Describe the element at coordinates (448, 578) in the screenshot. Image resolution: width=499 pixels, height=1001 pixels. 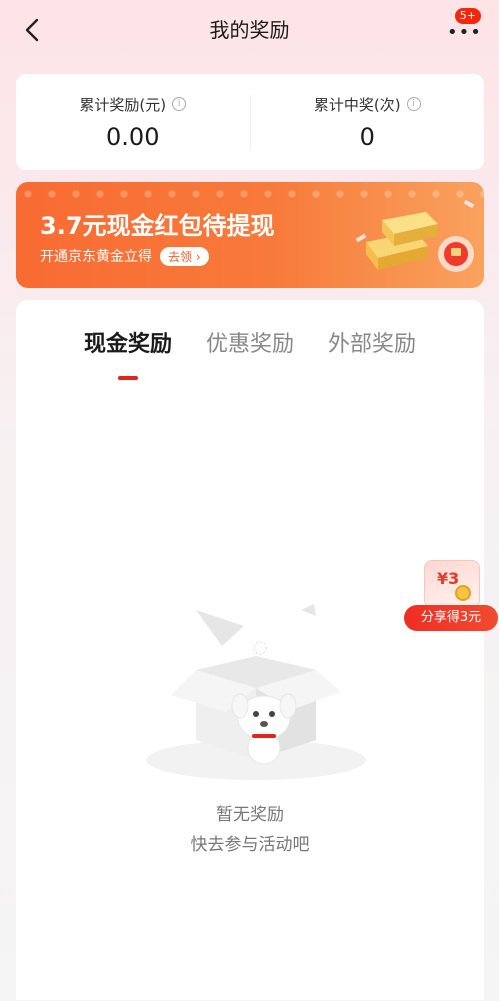
I see `envelope-amount: ¥3` at that location.